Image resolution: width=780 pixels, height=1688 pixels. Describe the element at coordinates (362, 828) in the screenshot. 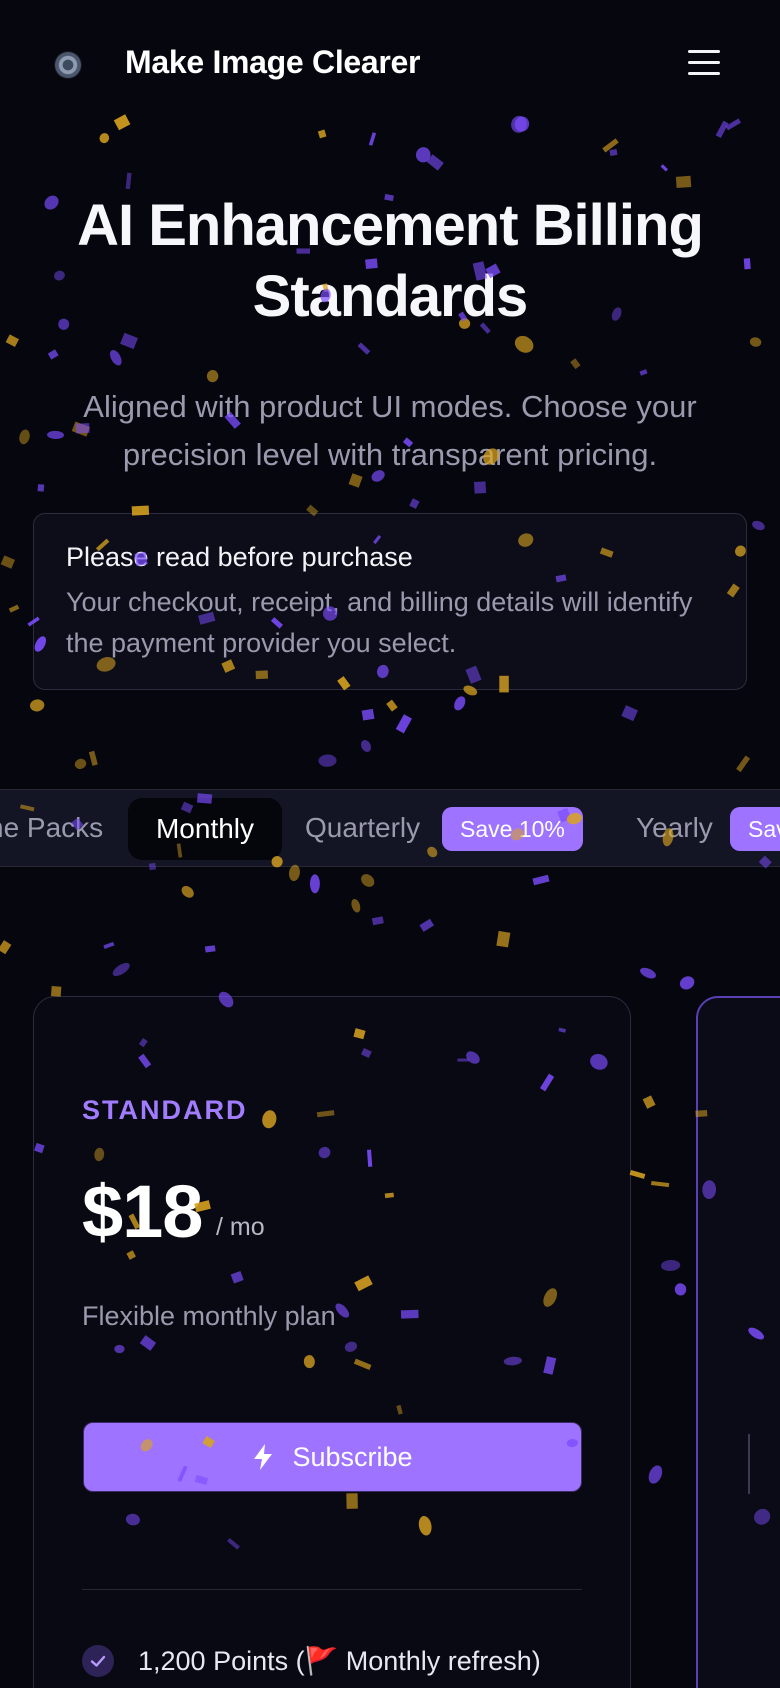

I see `tab-quarterly: Quarterly` at that location.